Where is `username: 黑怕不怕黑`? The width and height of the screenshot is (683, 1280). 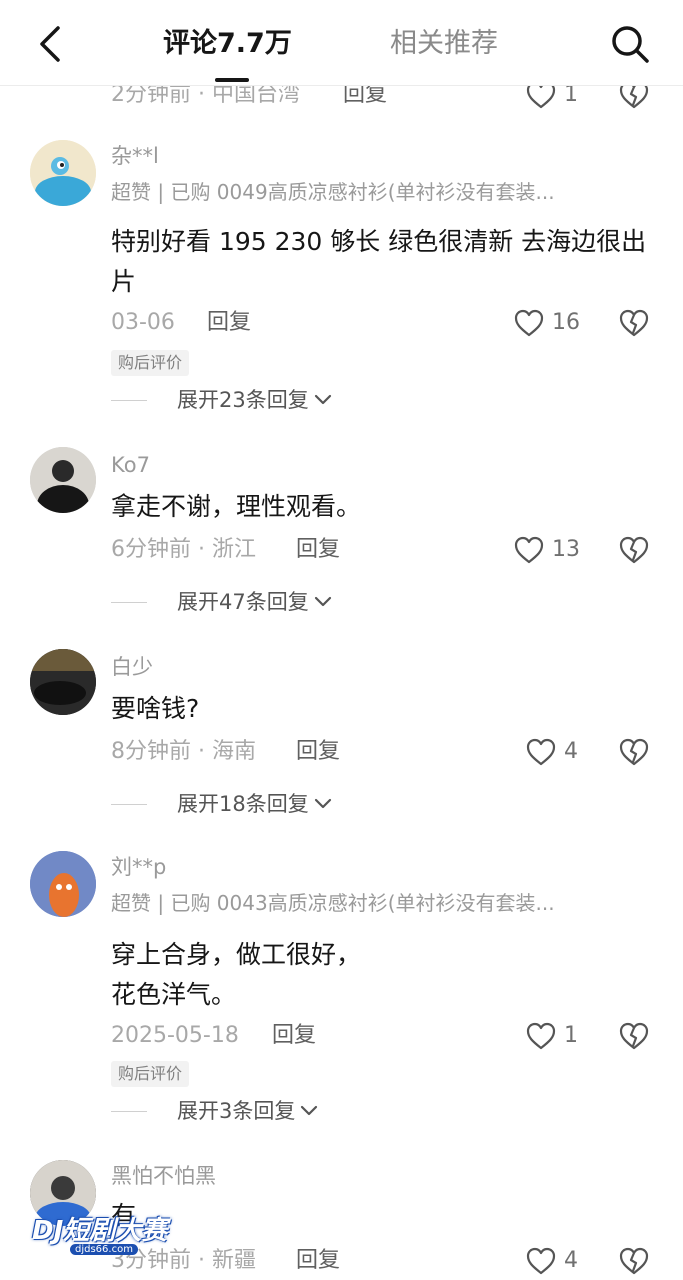 username: 黑怕不怕黑 is located at coordinates (163, 1176).